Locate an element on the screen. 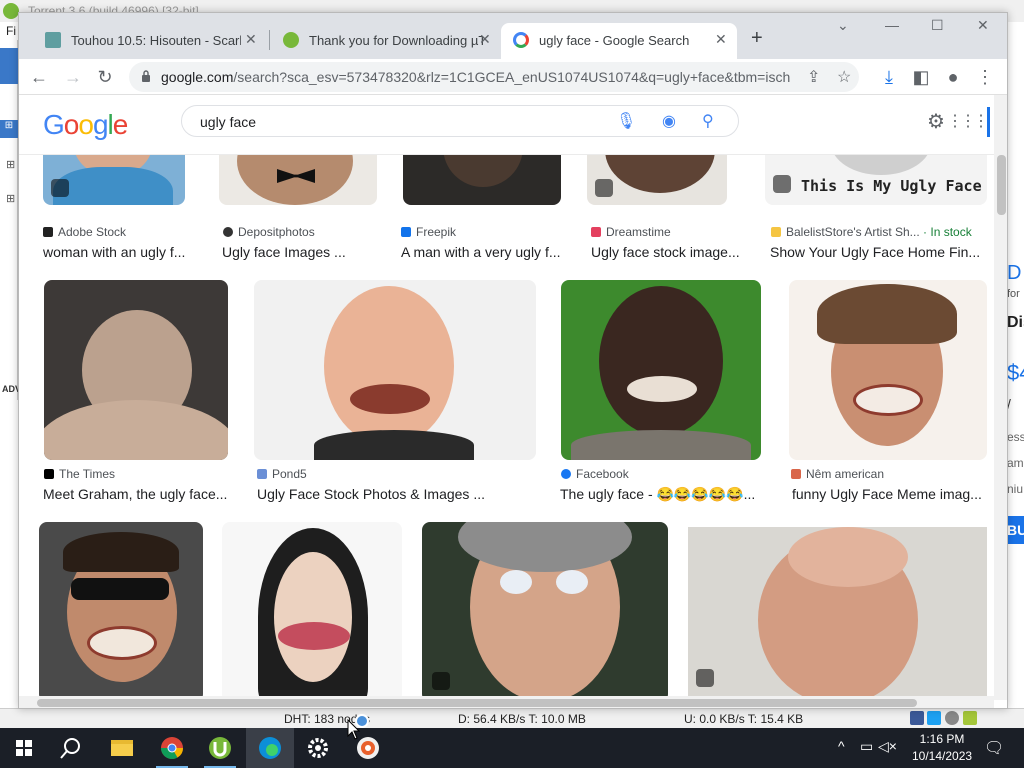 Image resolution: width=1024 pixels, height=768 pixels. result-source: The Times is located at coordinates (79, 474).